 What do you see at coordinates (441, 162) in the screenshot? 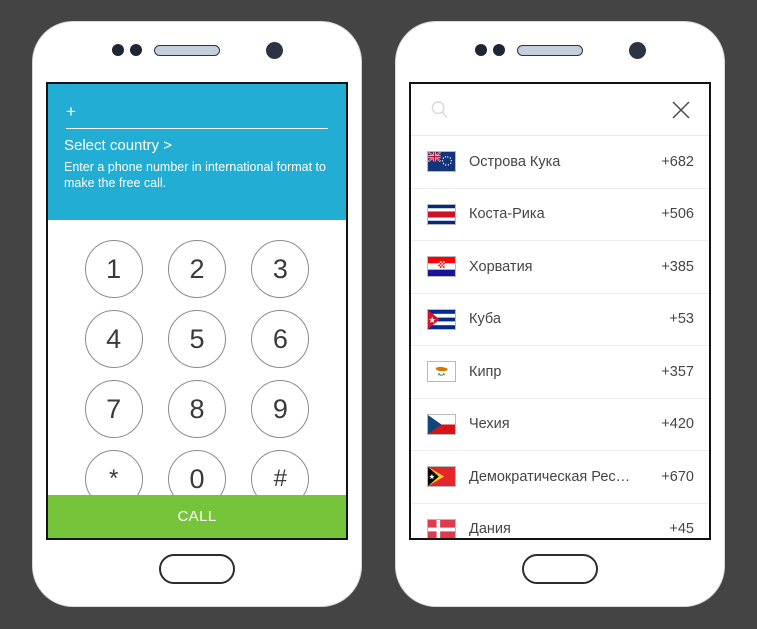
I see `flag-cook-islands-icon` at bounding box center [441, 162].